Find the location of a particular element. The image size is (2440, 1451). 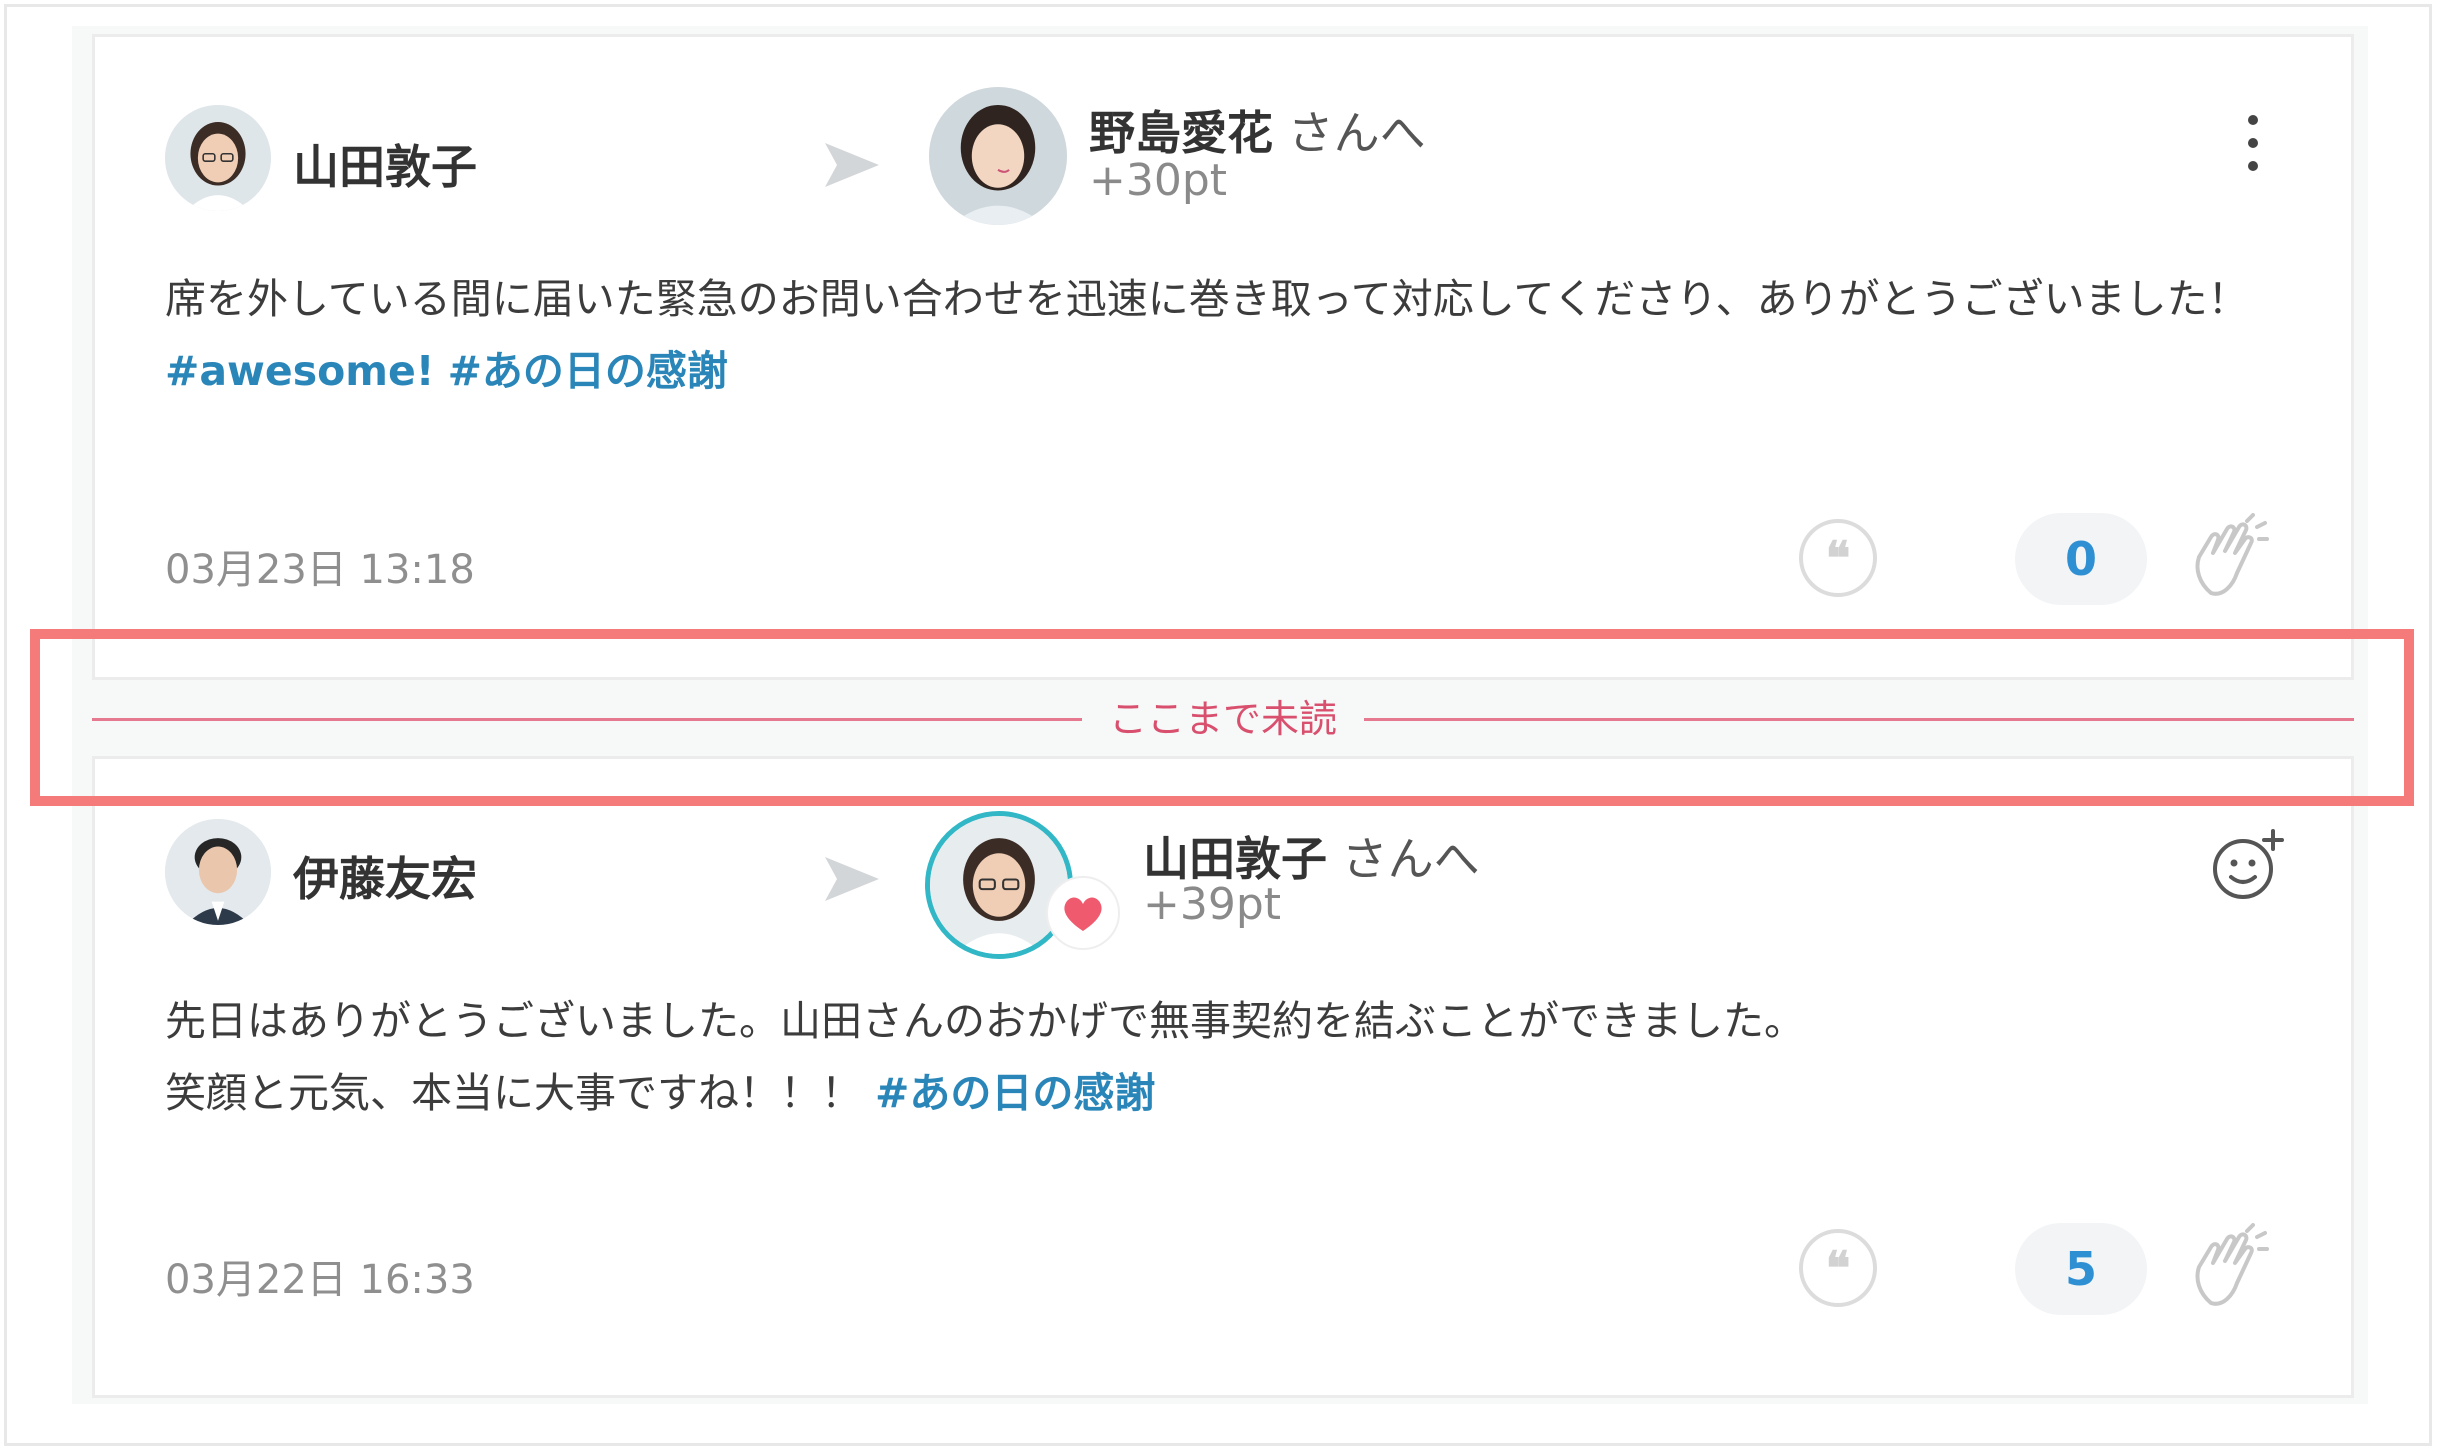

sender-name: 伊藤友宏 is located at coordinates (385, 876).